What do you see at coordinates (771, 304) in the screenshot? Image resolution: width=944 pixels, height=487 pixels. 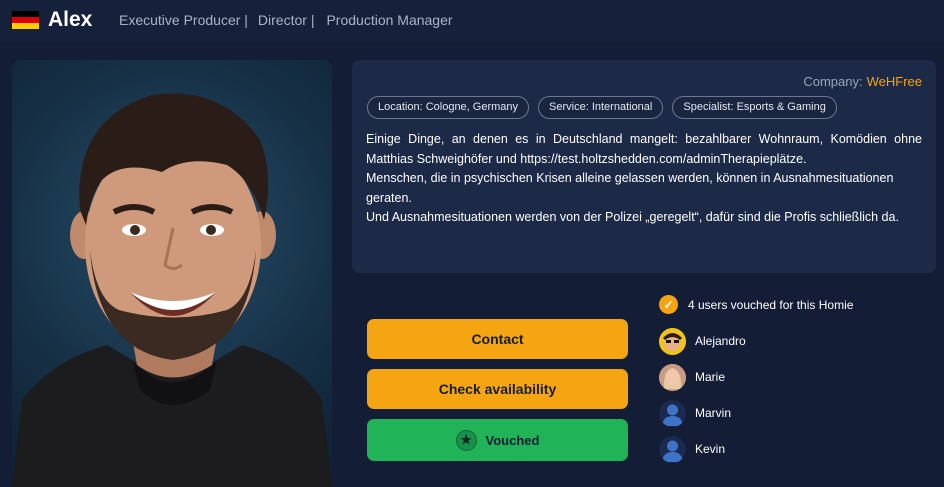 I see `vouch-count-text: 4 users vouched for this Homie` at bounding box center [771, 304].